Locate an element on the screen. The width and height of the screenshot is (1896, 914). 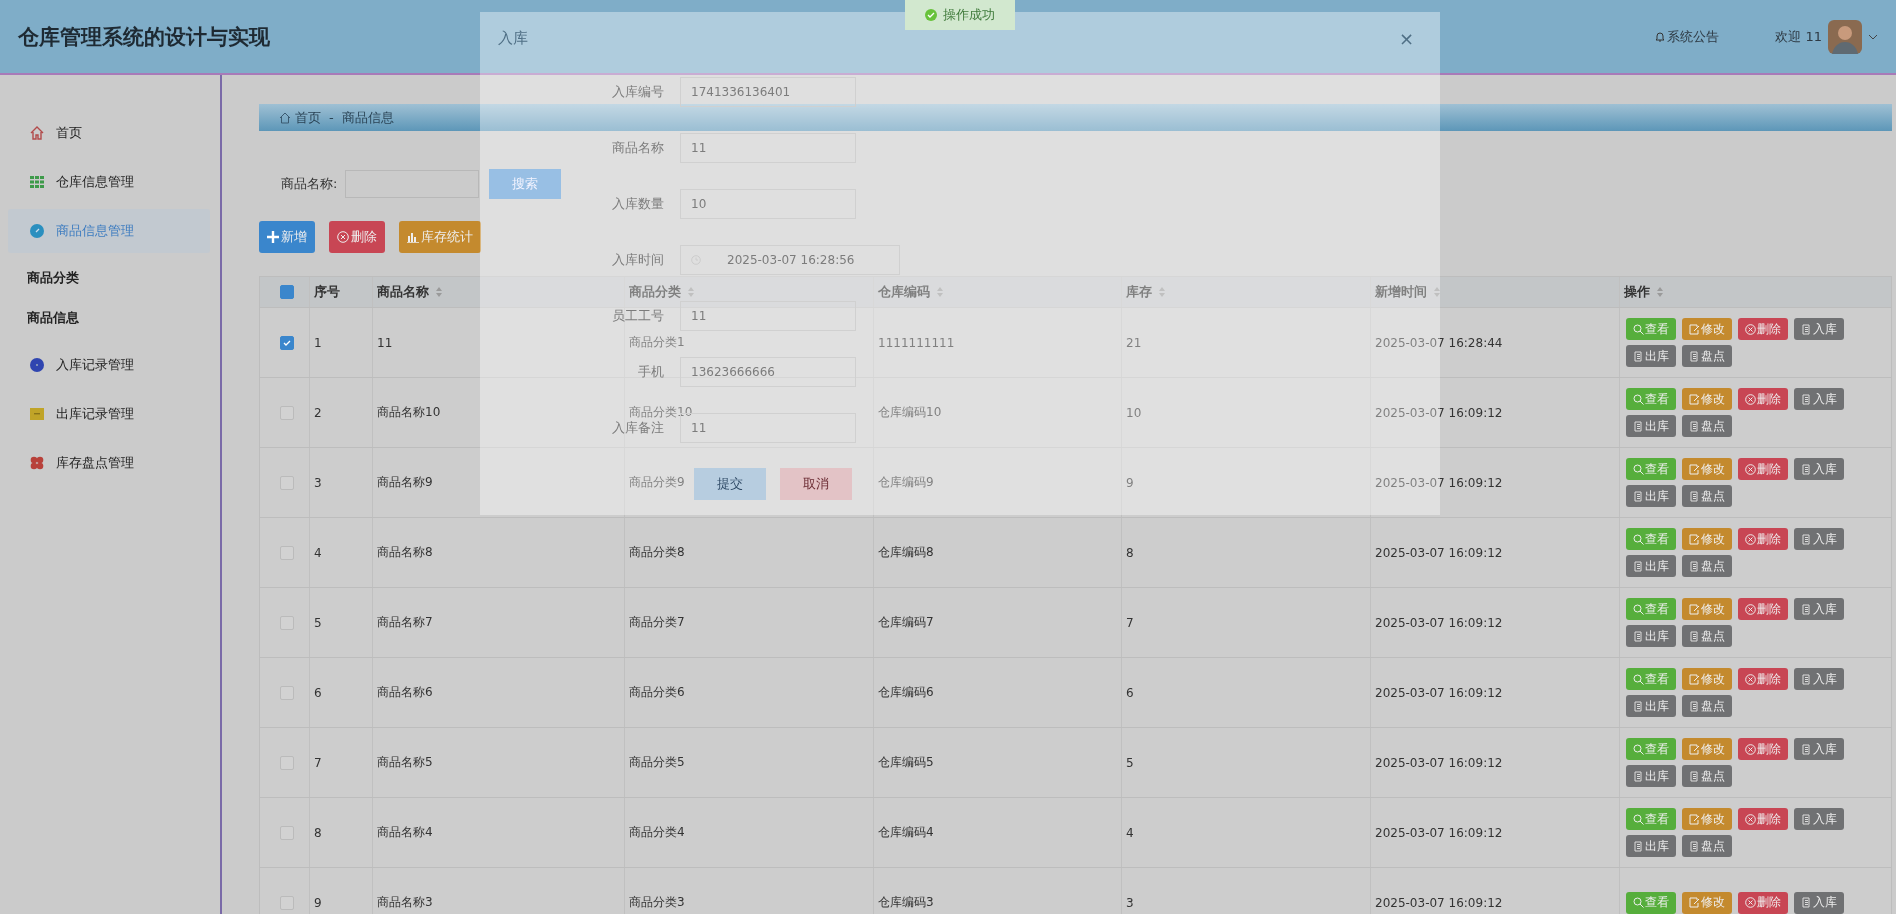
close-button: × is located at coordinates (1406, 38).